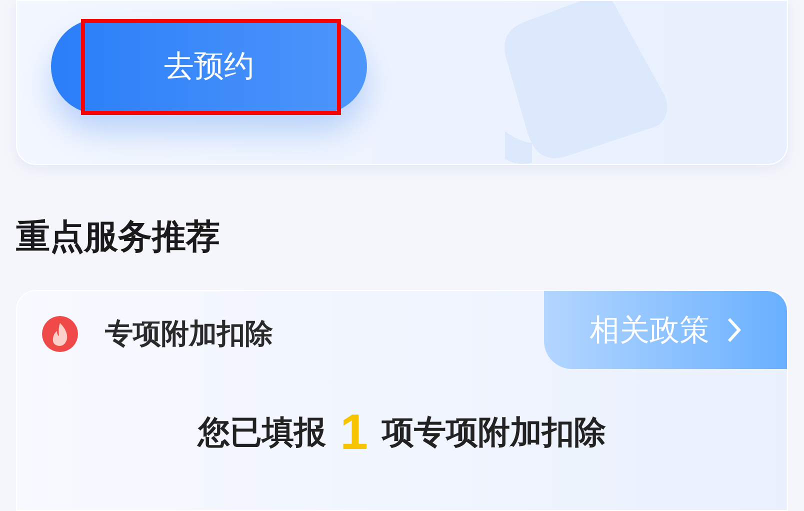 This screenshot has width=804, height=511. I want to click on service-title: 专项附加扣除, so click(189, 334).